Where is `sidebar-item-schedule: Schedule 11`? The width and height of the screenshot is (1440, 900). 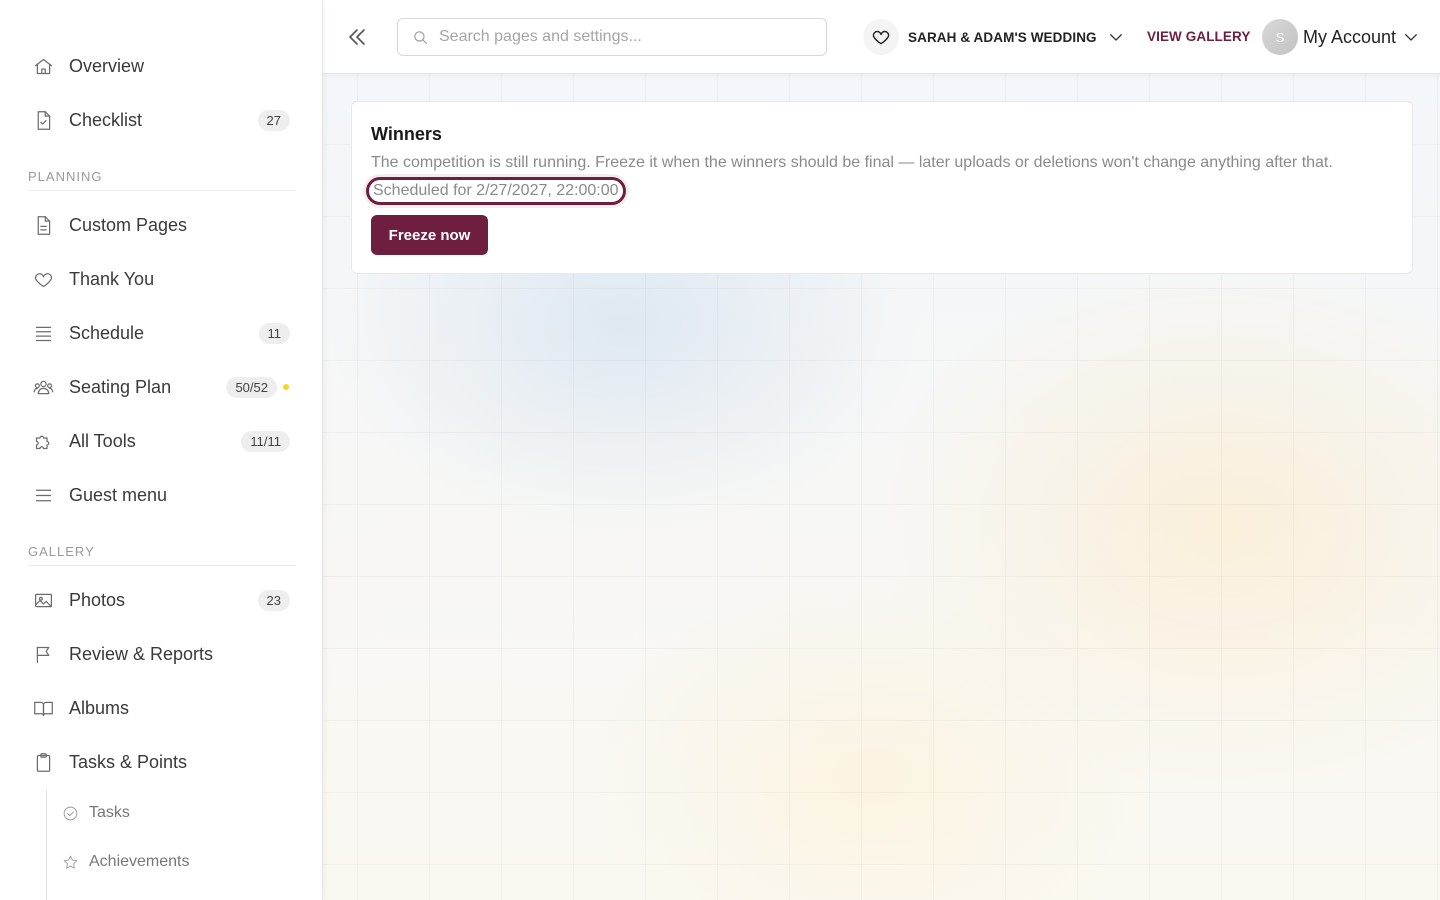
sidebar-item-schedule: Schedule 11 is located at coordinates (160, 333).